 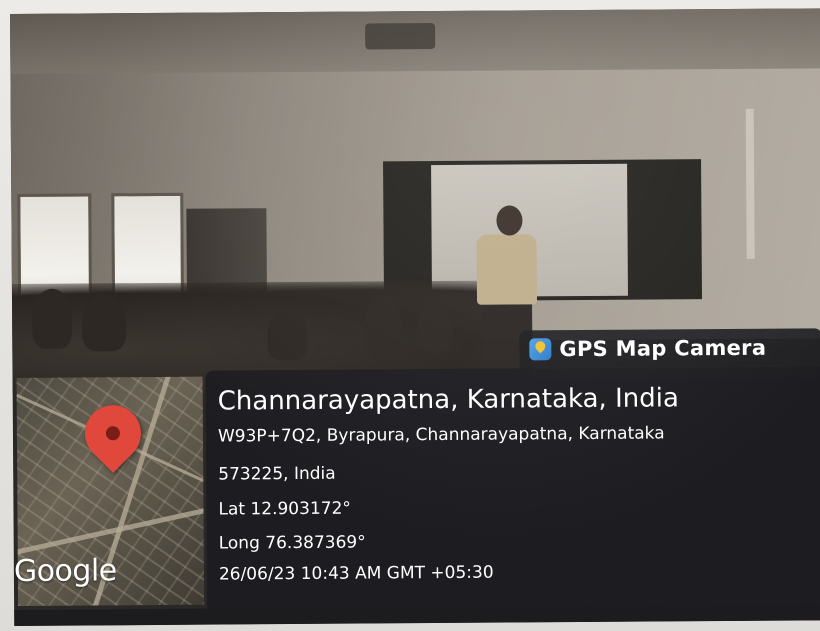 What do you see at coordinates (400, 36) in the screenshot?
I see `ceiling-fan` at bounding box center [400, 36].